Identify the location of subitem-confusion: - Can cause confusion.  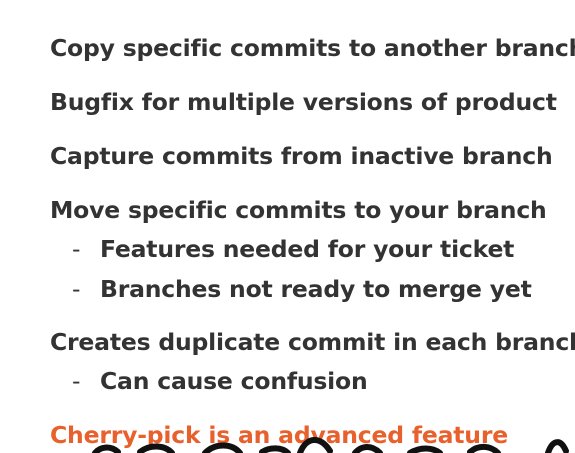
(220, 381).